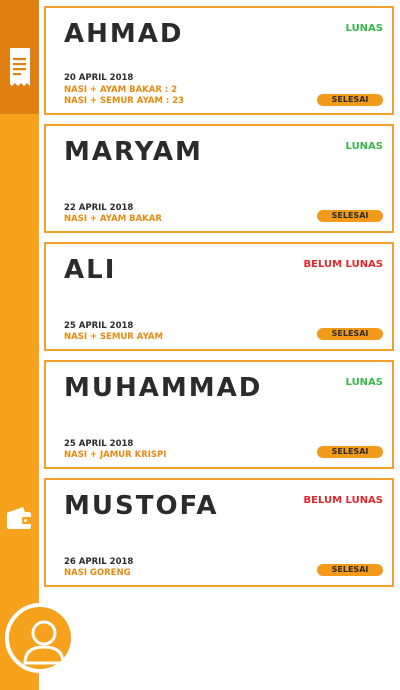 The height and width of the screenshot is (690, 400). I want to click on order-item: NASI + AYAM BAKAR, so click(113, 219).